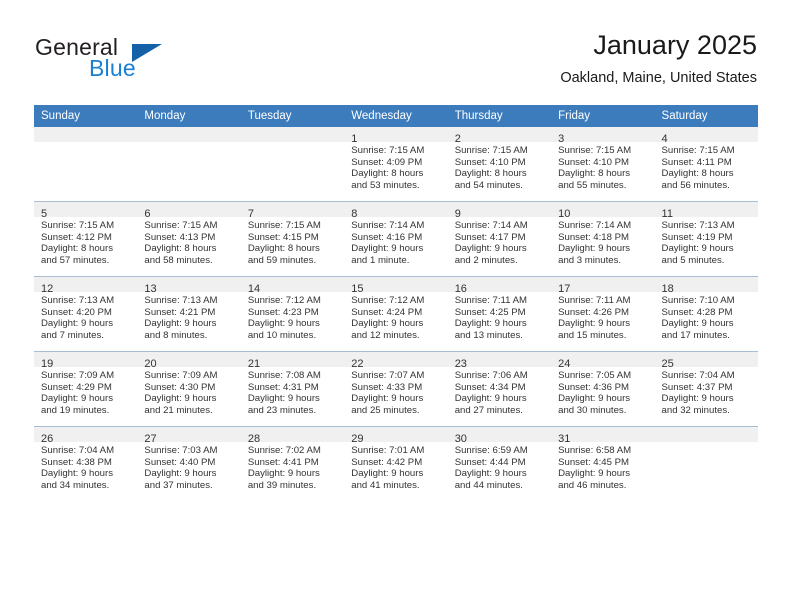 The height and width of the screenshot is (612, 792). Describe the element at coordinates (284, 375) in the screenshot. I see `sunrise-time: Sunrise: 7:08 AM` at that location.